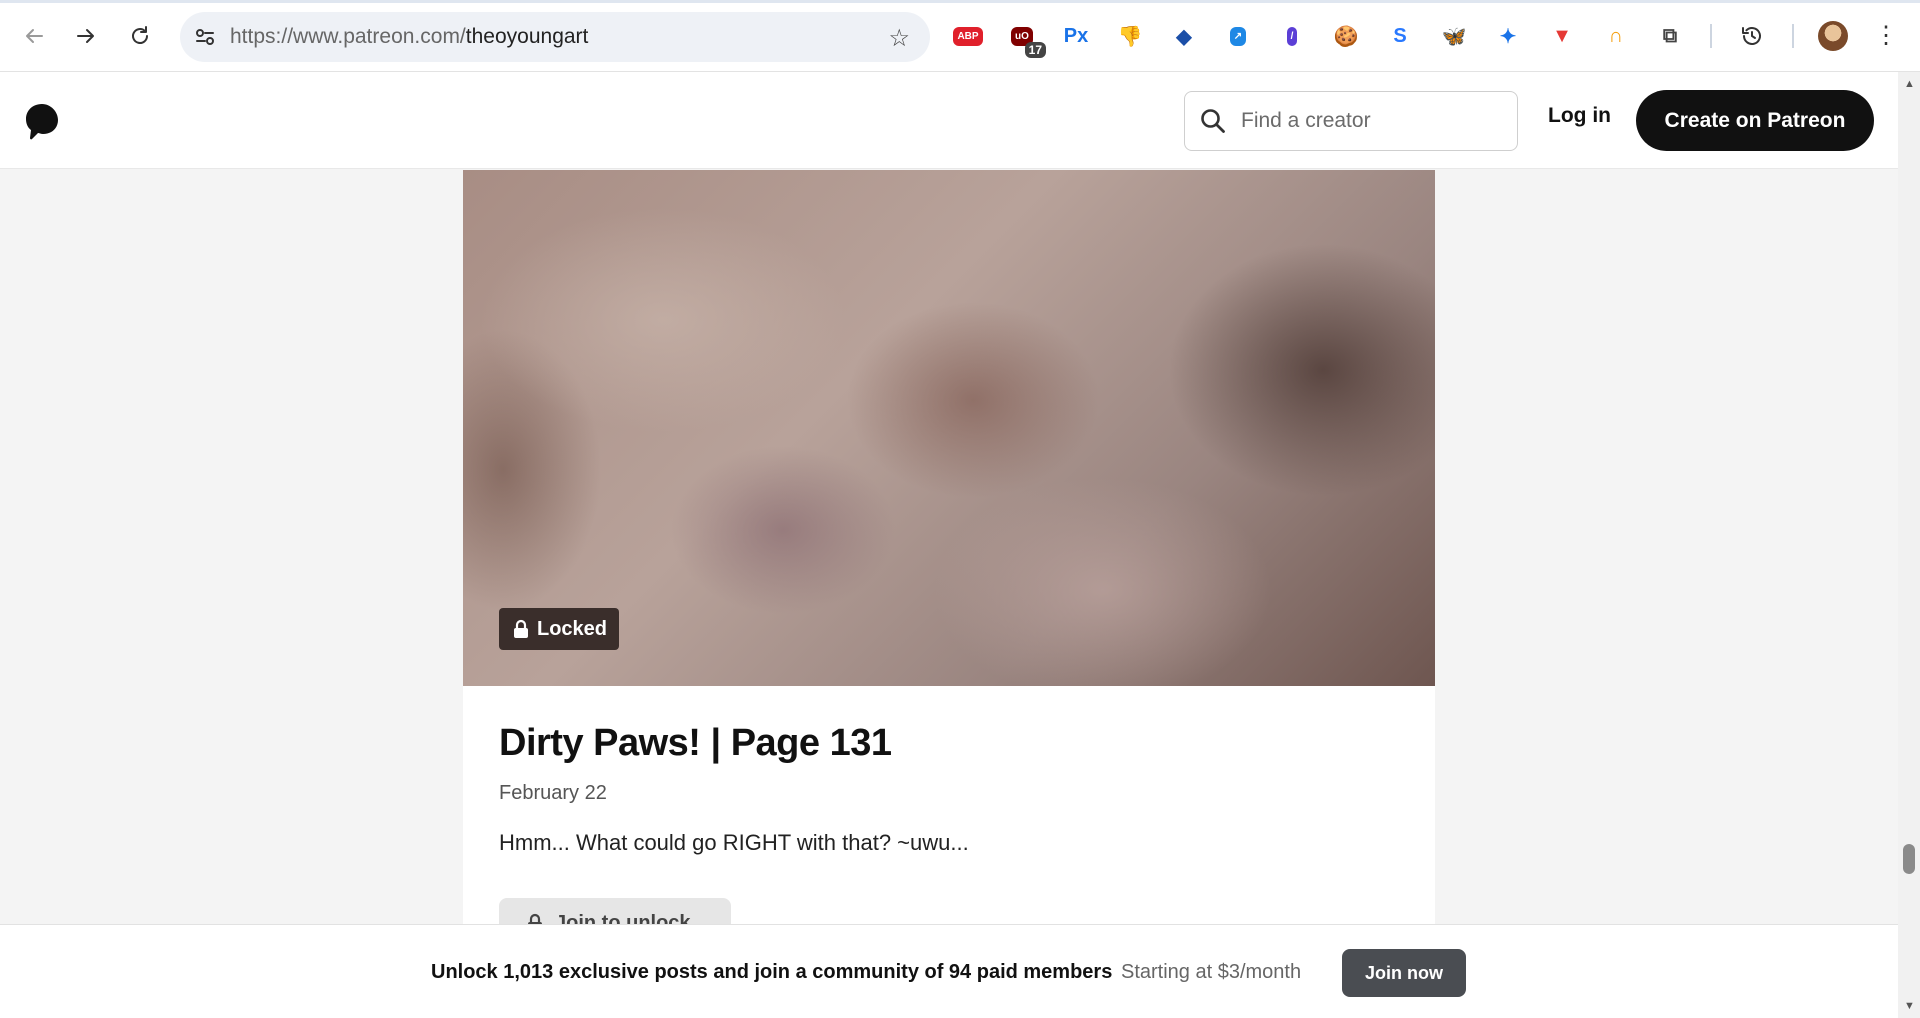 The image size is (1920, 1018). Describe the element at coordinates (1711, 36) in the screenshot. I see `toolbar-divider` at that location.